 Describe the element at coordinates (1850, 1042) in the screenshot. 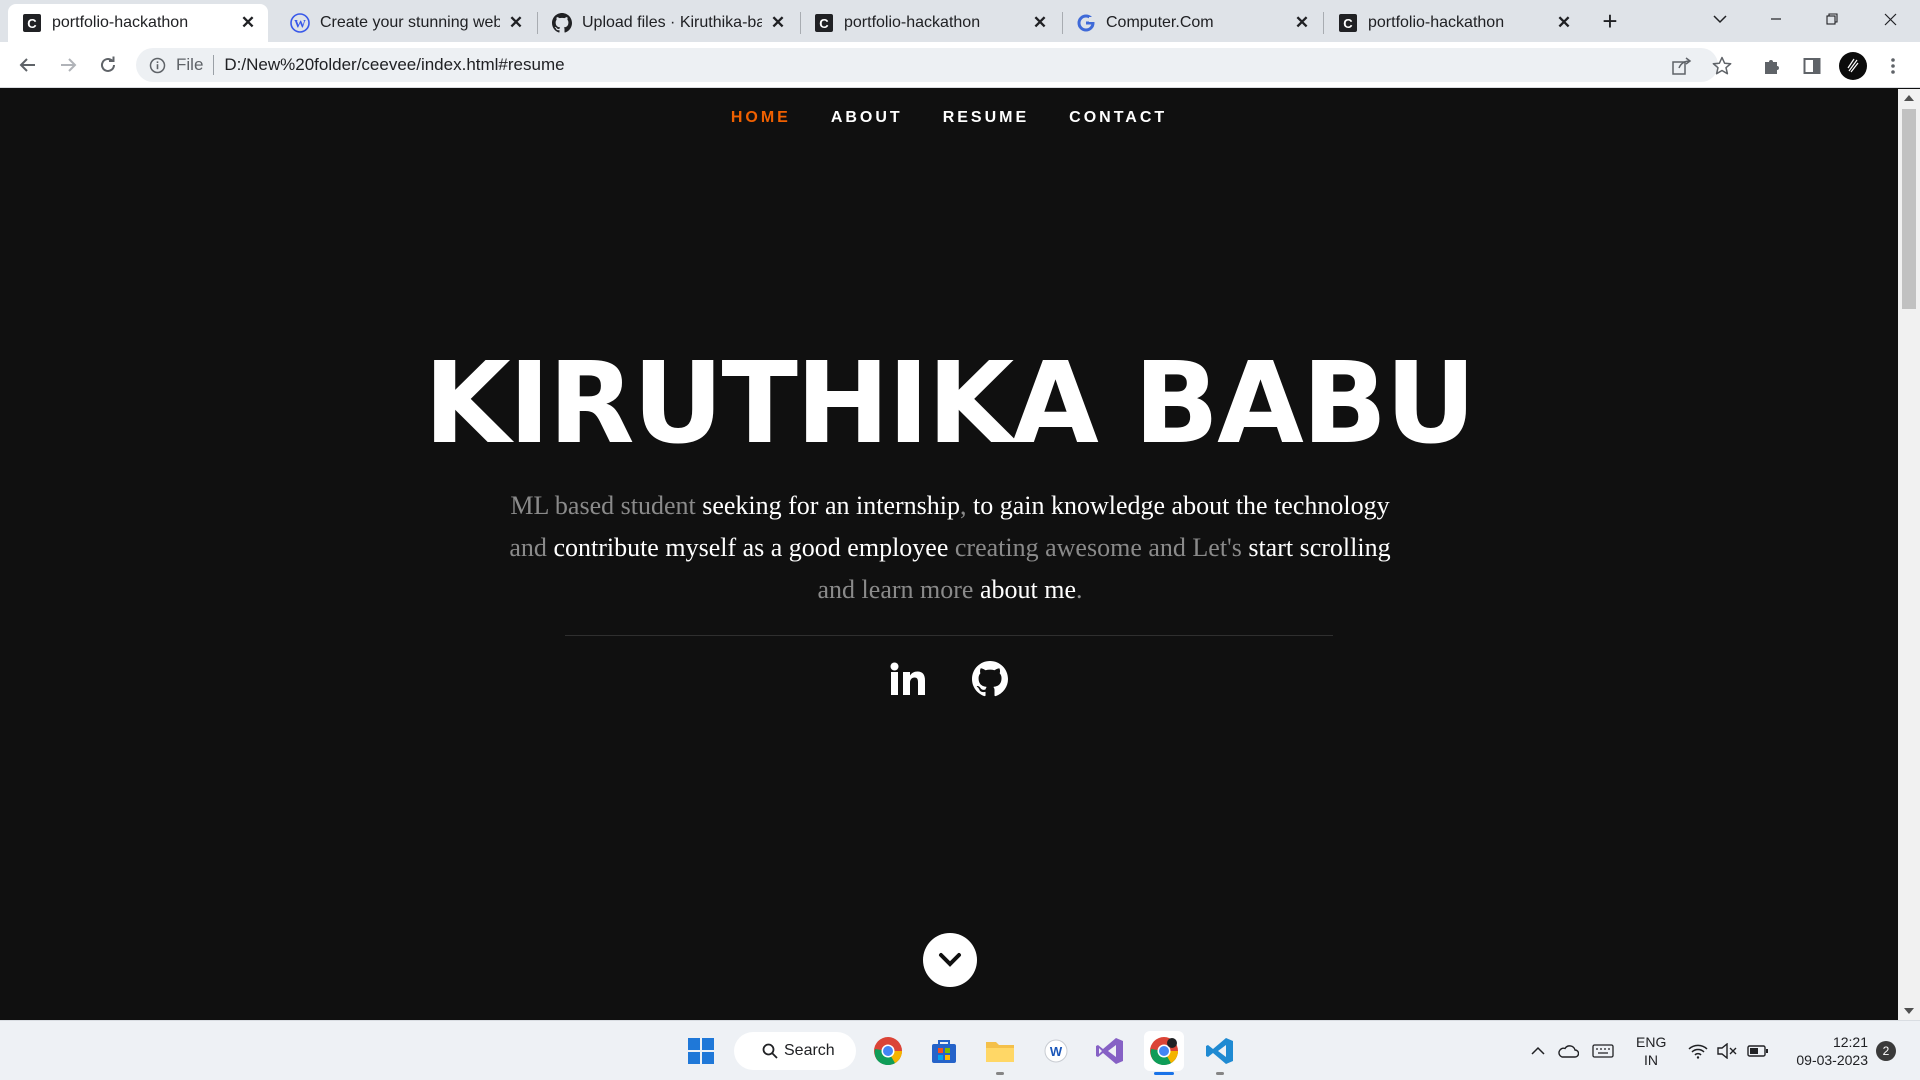

I see `clock-time: 12:21` at that location.